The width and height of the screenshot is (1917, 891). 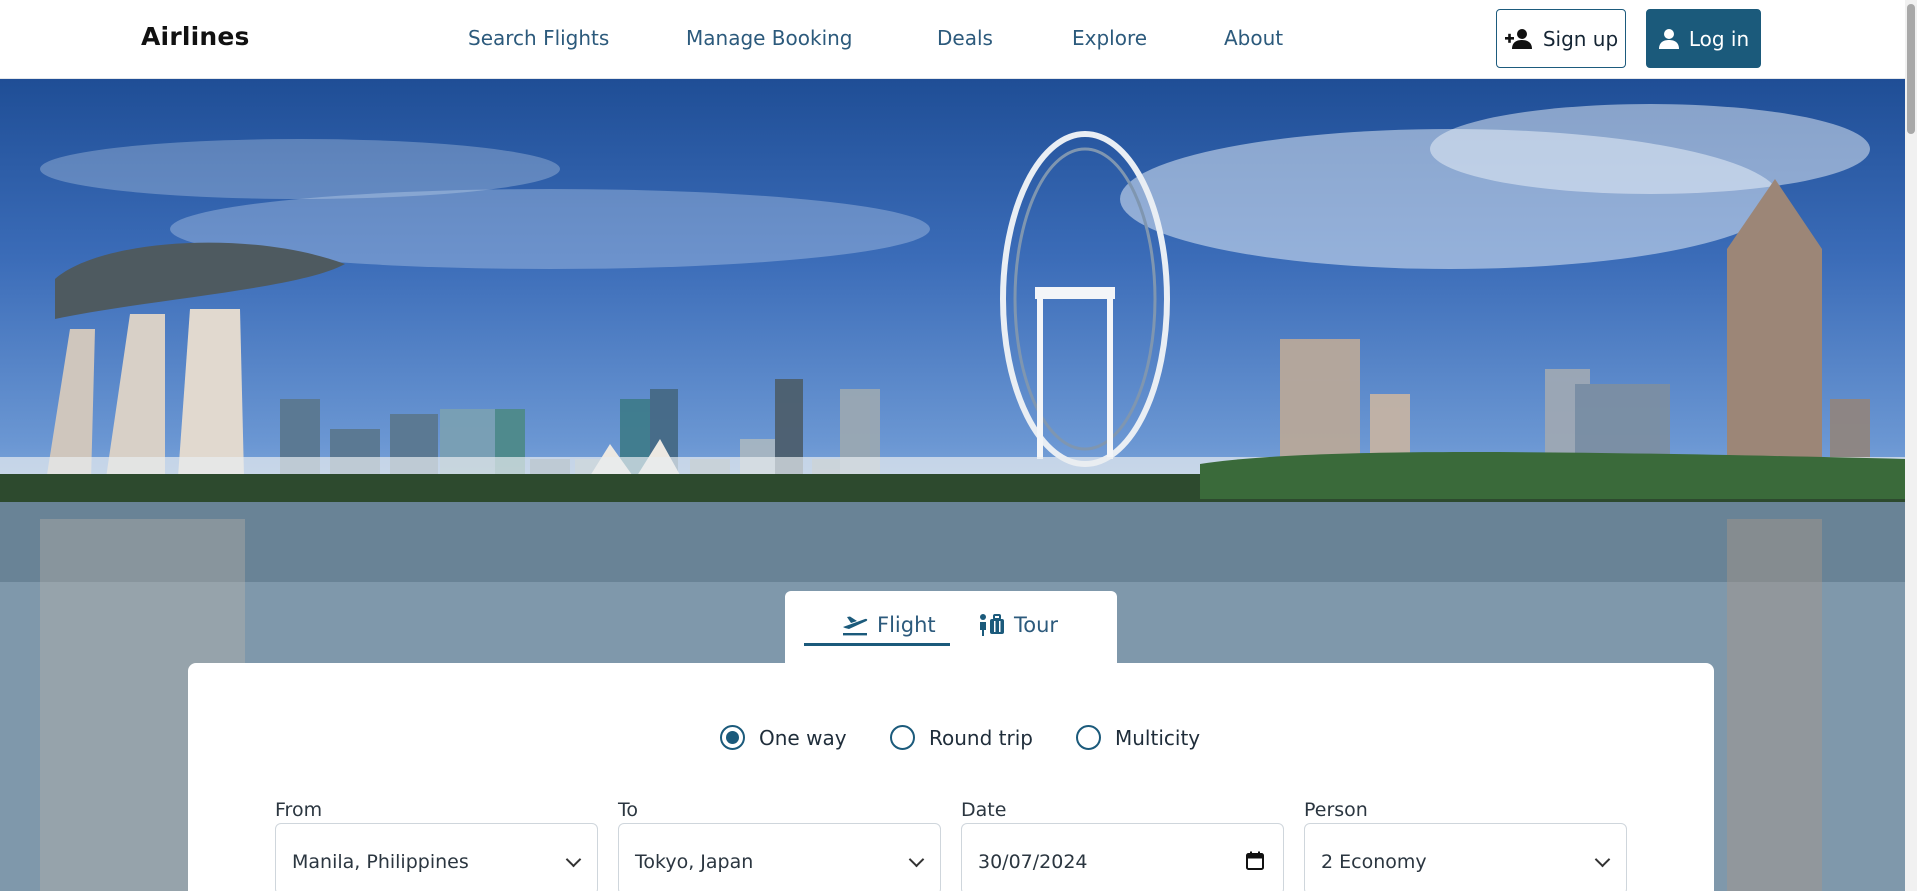 I want to click on tab-tour: Tour, so click(x=1018, y=625).